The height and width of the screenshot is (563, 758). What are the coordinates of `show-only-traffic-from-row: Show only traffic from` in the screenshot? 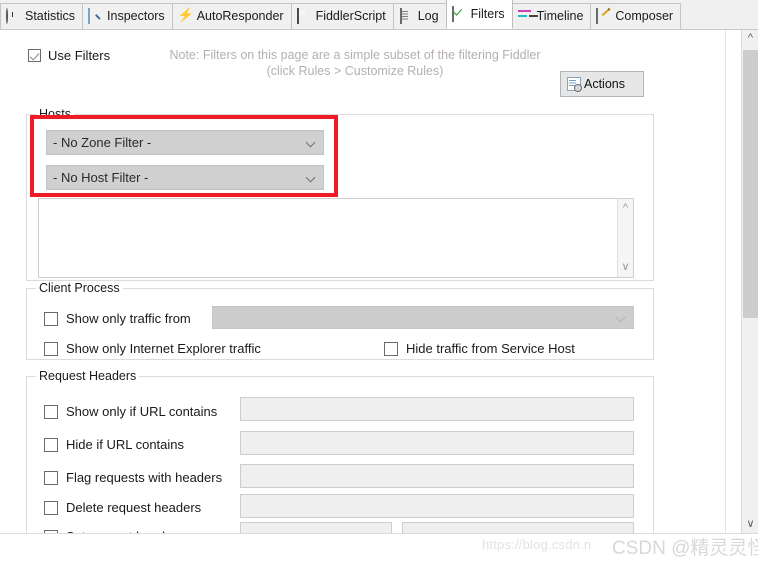 It's located at (117, 318).